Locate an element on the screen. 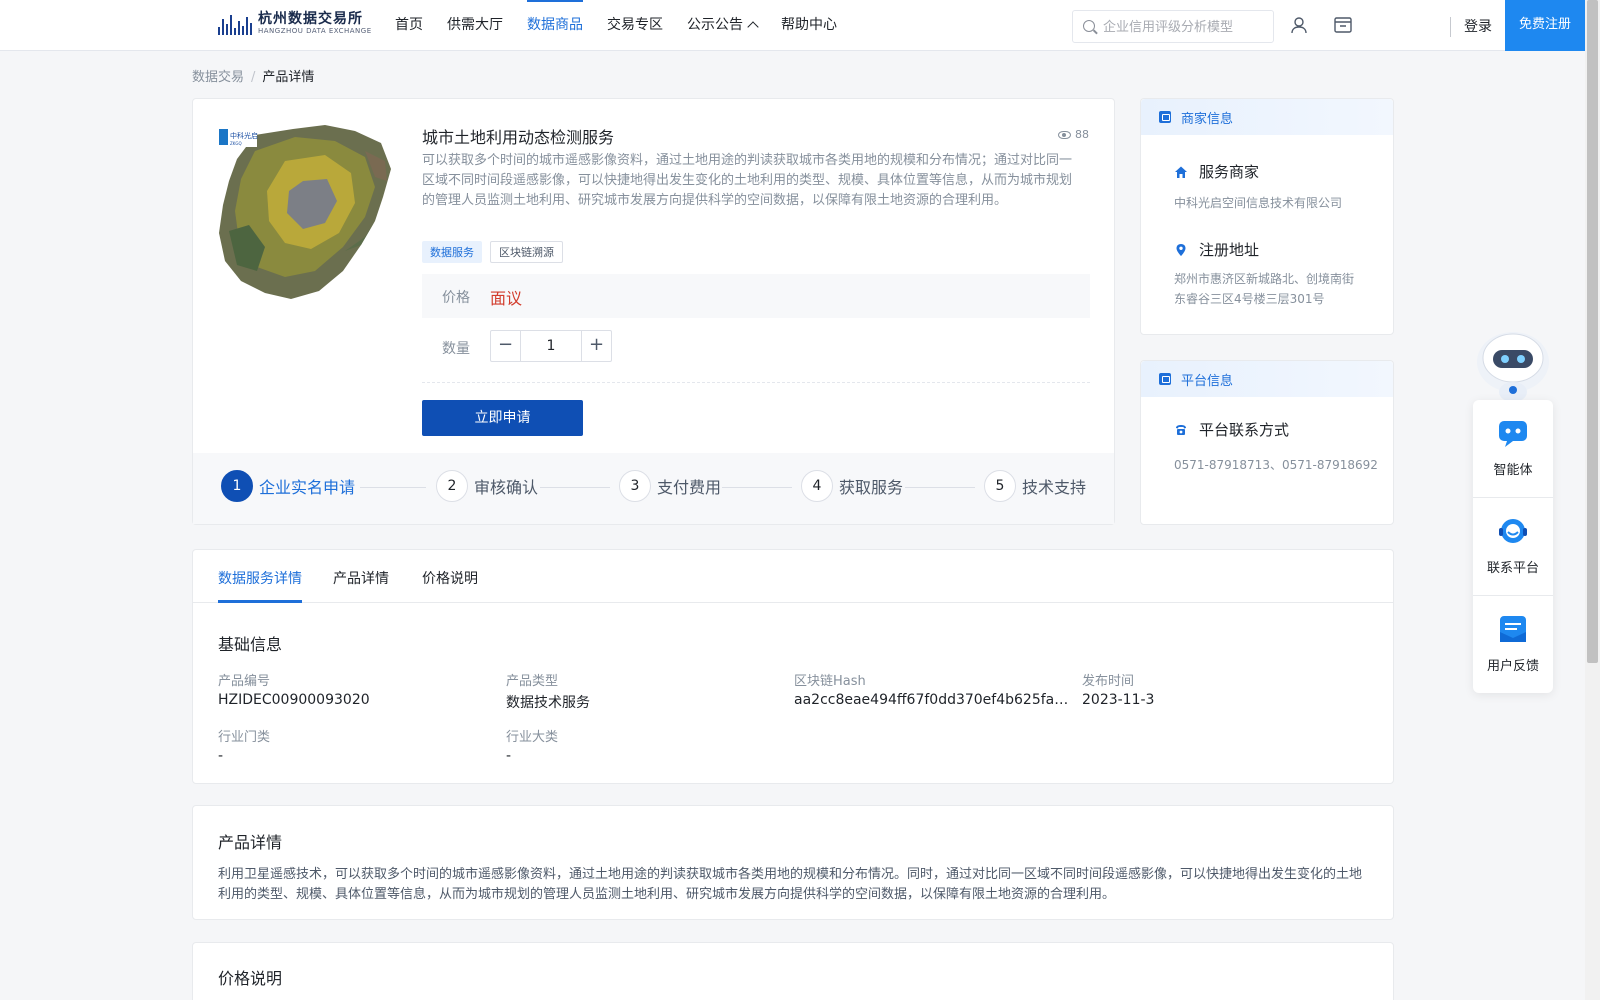 This screenshot has width=1600, height=1000. nav-help-center: 帮助中心 is located at coordinates (809, 25).